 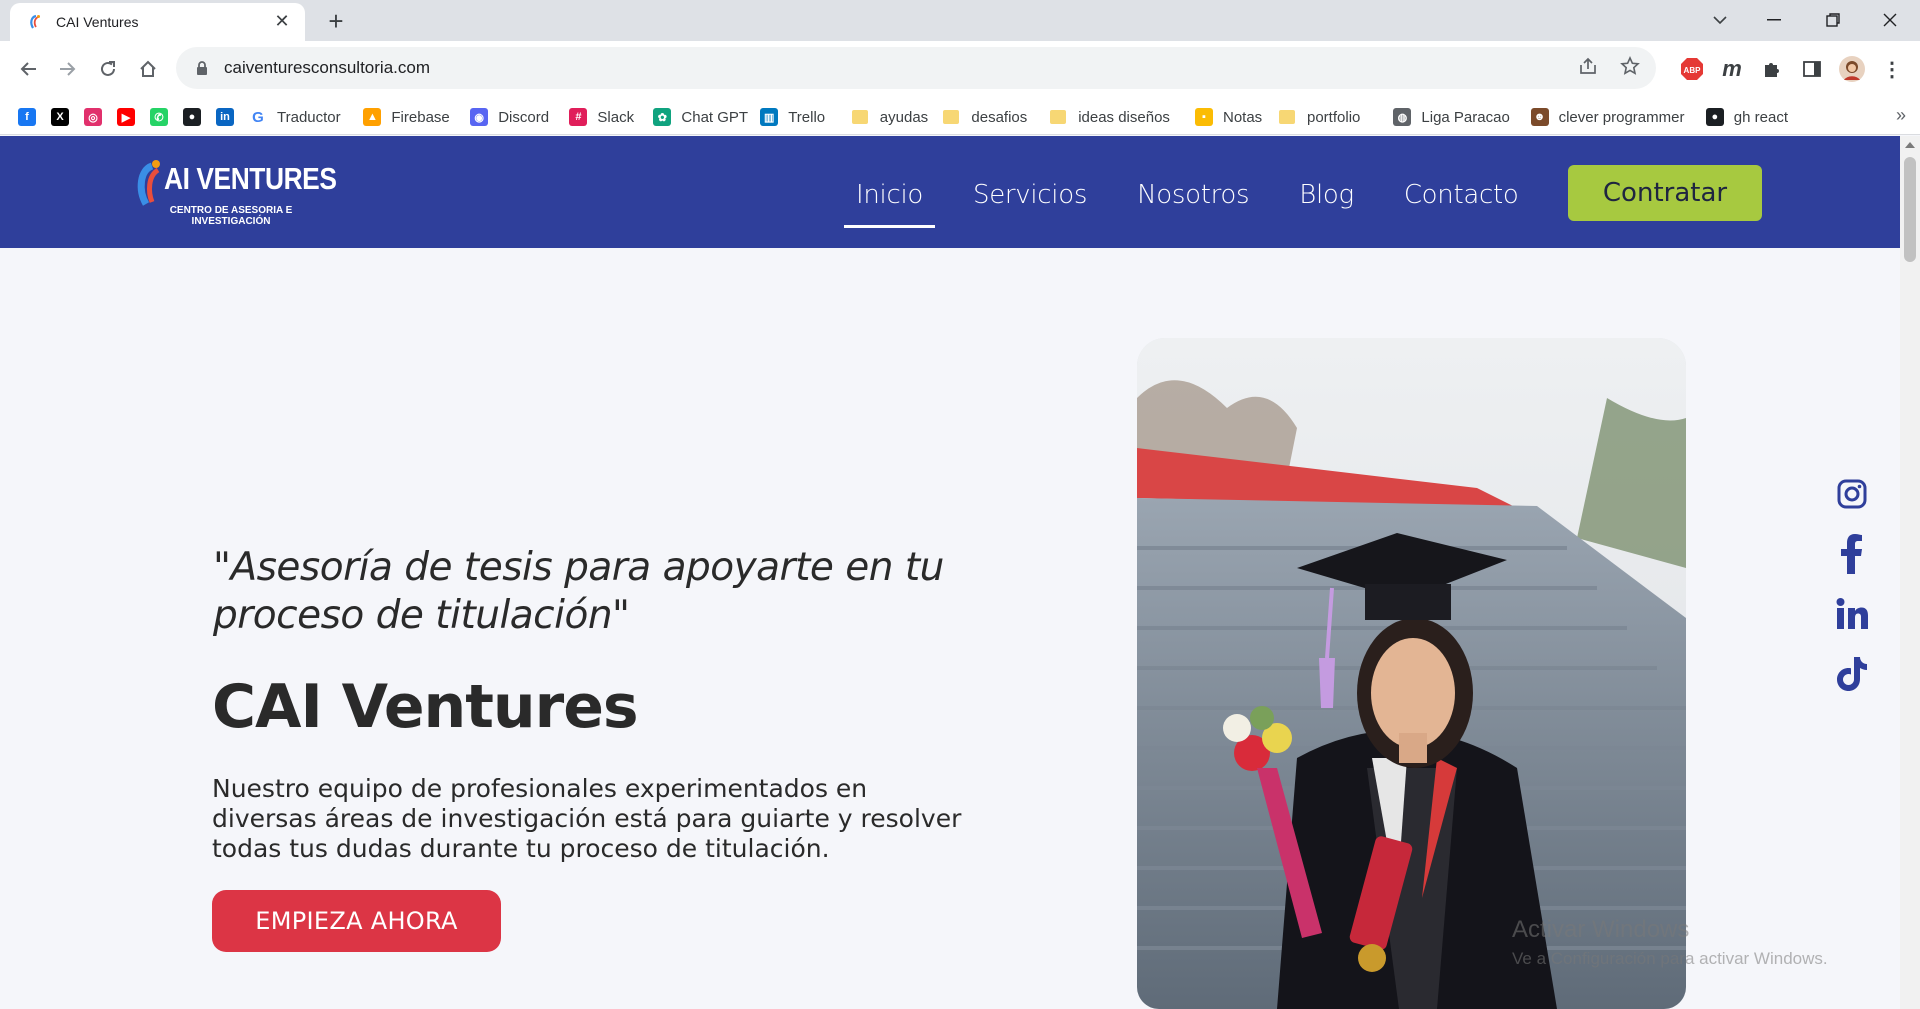 What do you see at coordinates (28, 69) in the screenshot?
I see `back-button` at bounding box center [28, 69].